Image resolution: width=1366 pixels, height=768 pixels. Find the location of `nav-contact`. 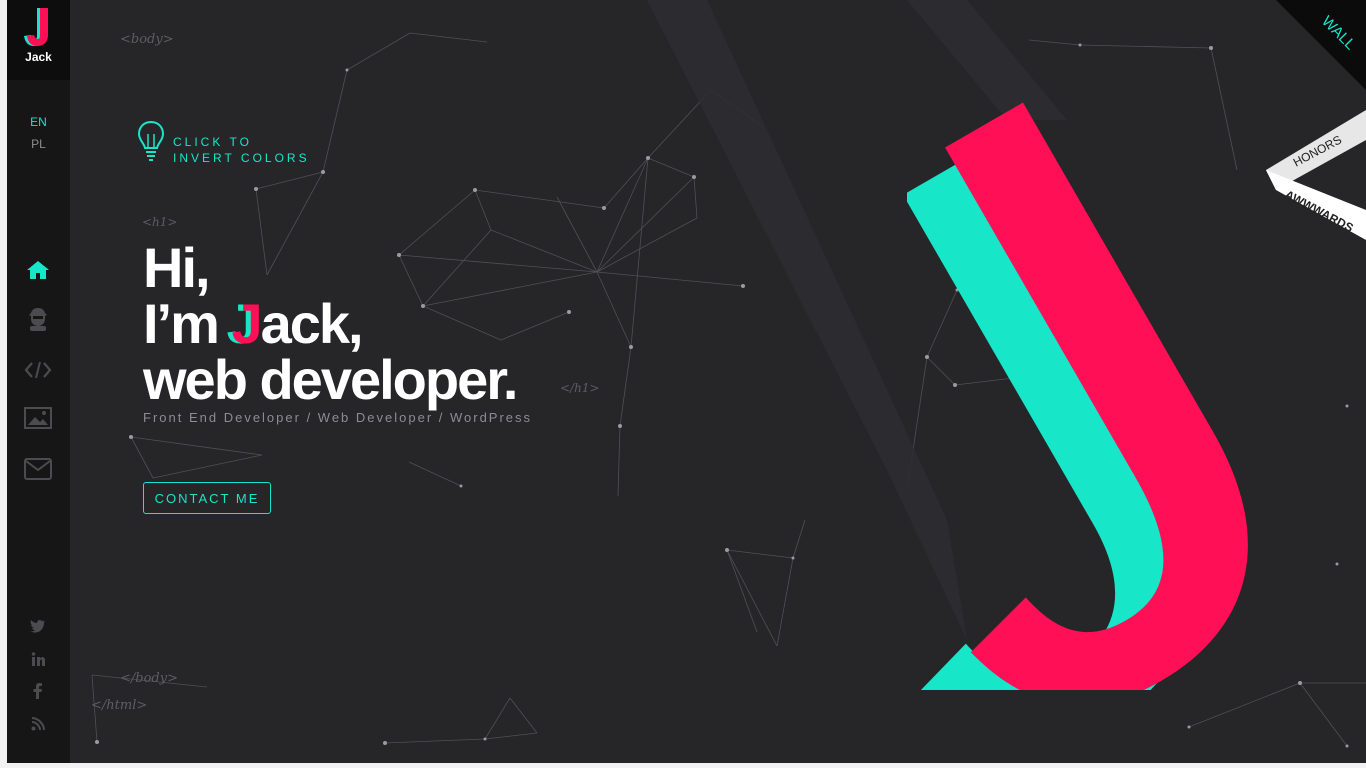

nav-contact is located at coordinates (38, 469).